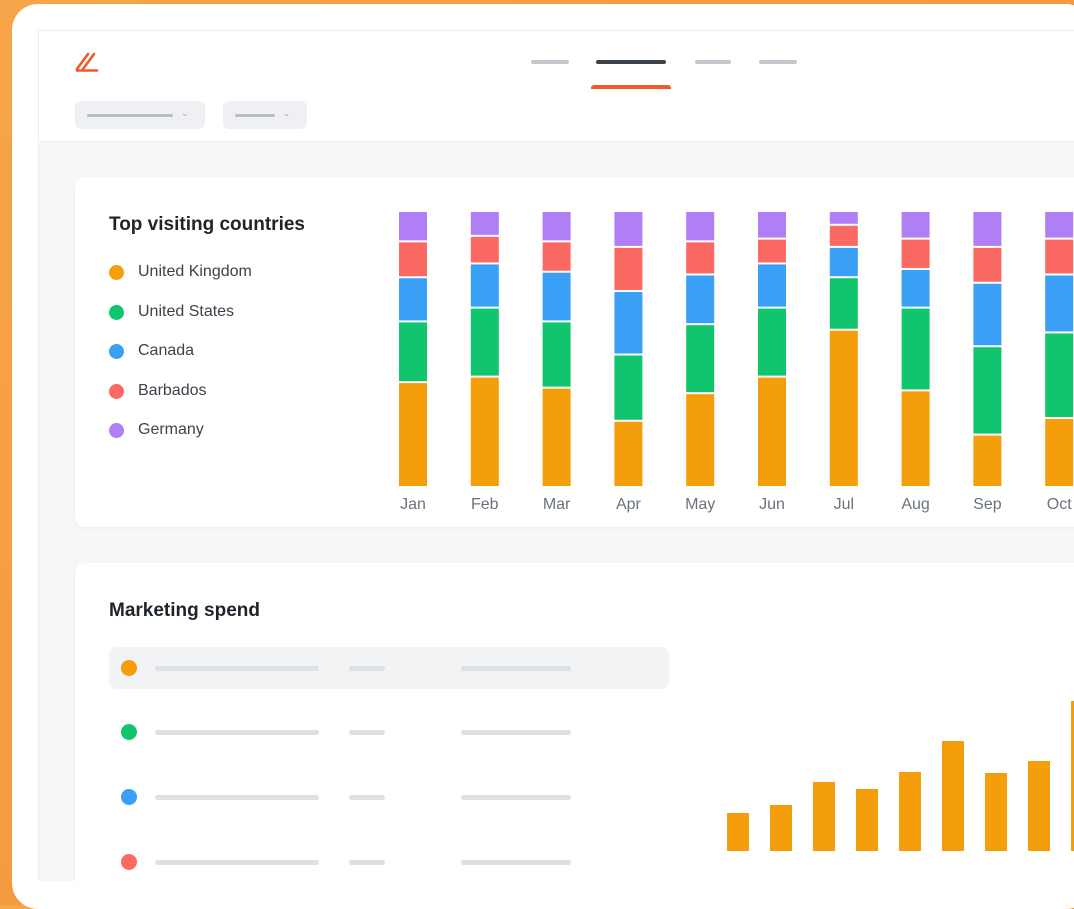  I want to click on bar-segment-may-barbados, so click(700, 258).